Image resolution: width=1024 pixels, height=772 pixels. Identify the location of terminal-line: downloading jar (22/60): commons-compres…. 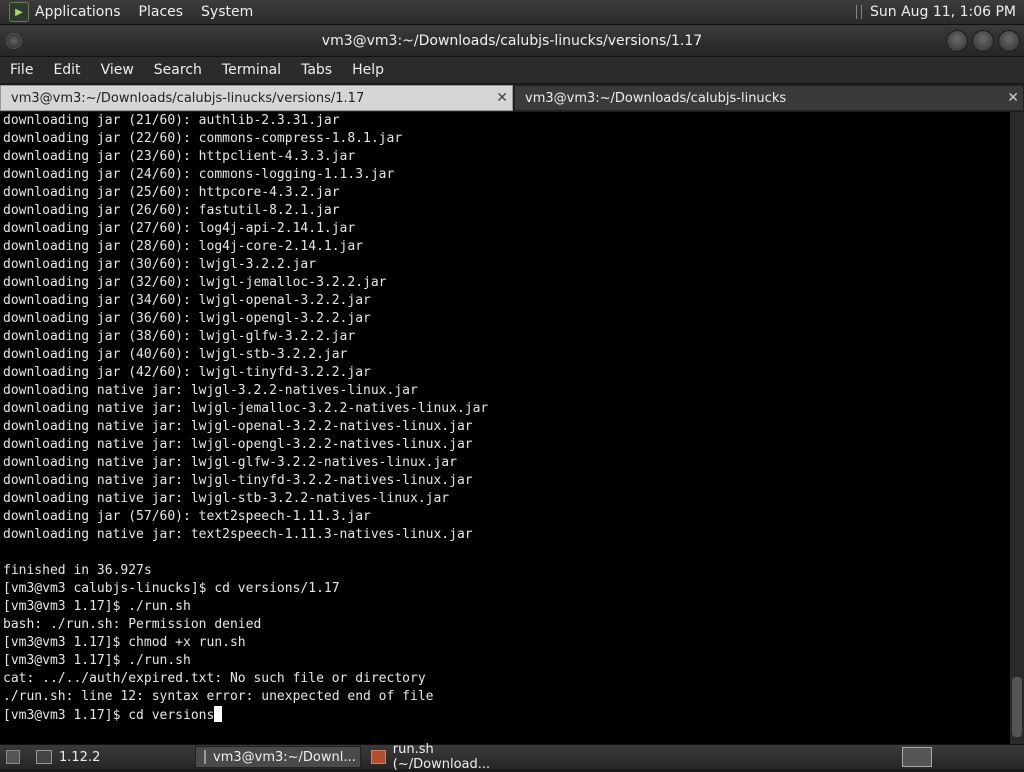
(505, 139).